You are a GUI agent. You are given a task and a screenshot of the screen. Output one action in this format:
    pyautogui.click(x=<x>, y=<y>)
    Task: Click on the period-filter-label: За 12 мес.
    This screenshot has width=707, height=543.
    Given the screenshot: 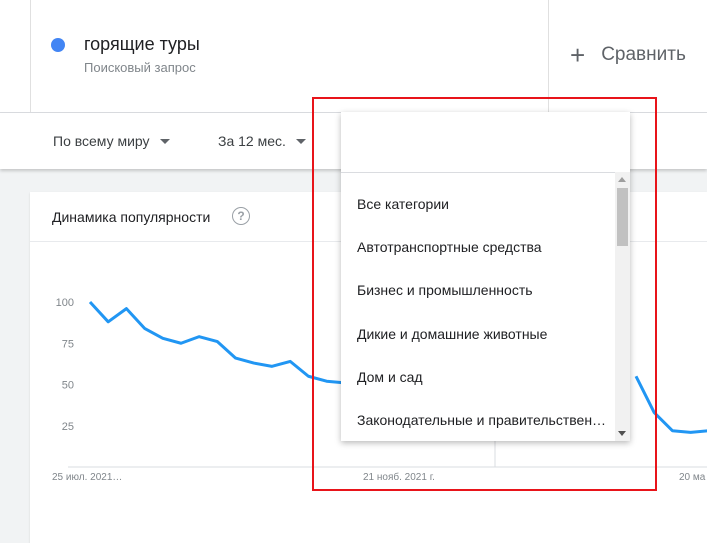 What is the action you would take?
    pyautogui.click(x=252, y=141)
    